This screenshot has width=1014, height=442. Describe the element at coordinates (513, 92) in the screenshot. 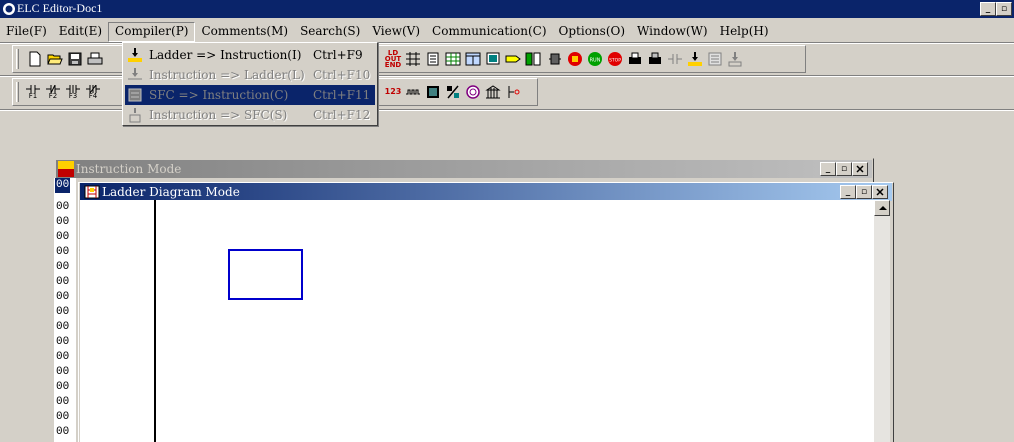

I see `jump-icon` at that location.